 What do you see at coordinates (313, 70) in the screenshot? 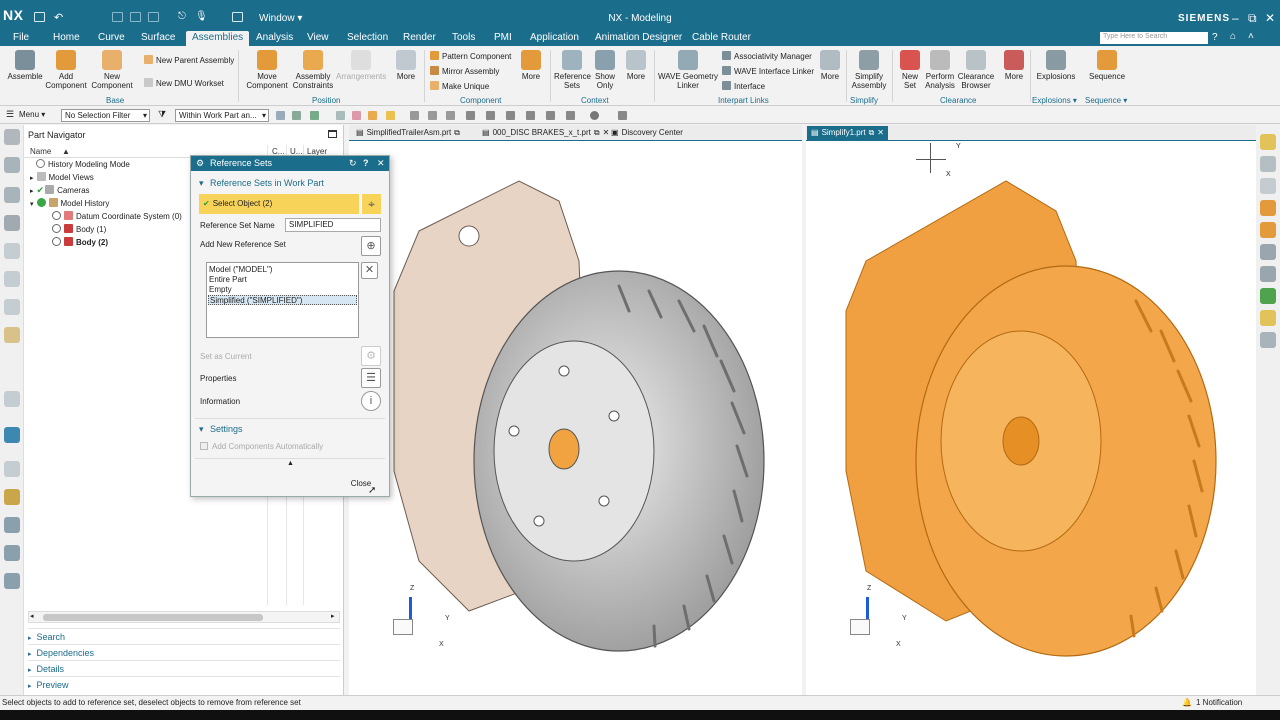
I see `assembly-constraints-button: Assembly Constraints` at bounding box center [313, 70].